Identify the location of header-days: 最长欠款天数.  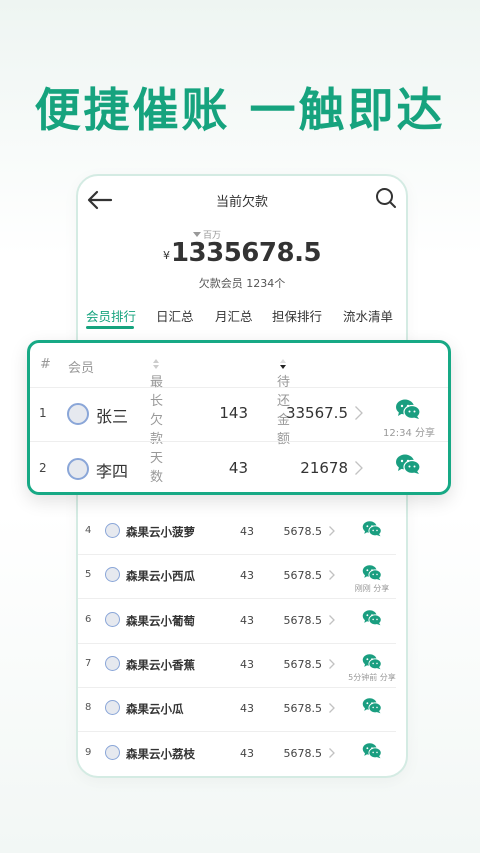
(156, 421).